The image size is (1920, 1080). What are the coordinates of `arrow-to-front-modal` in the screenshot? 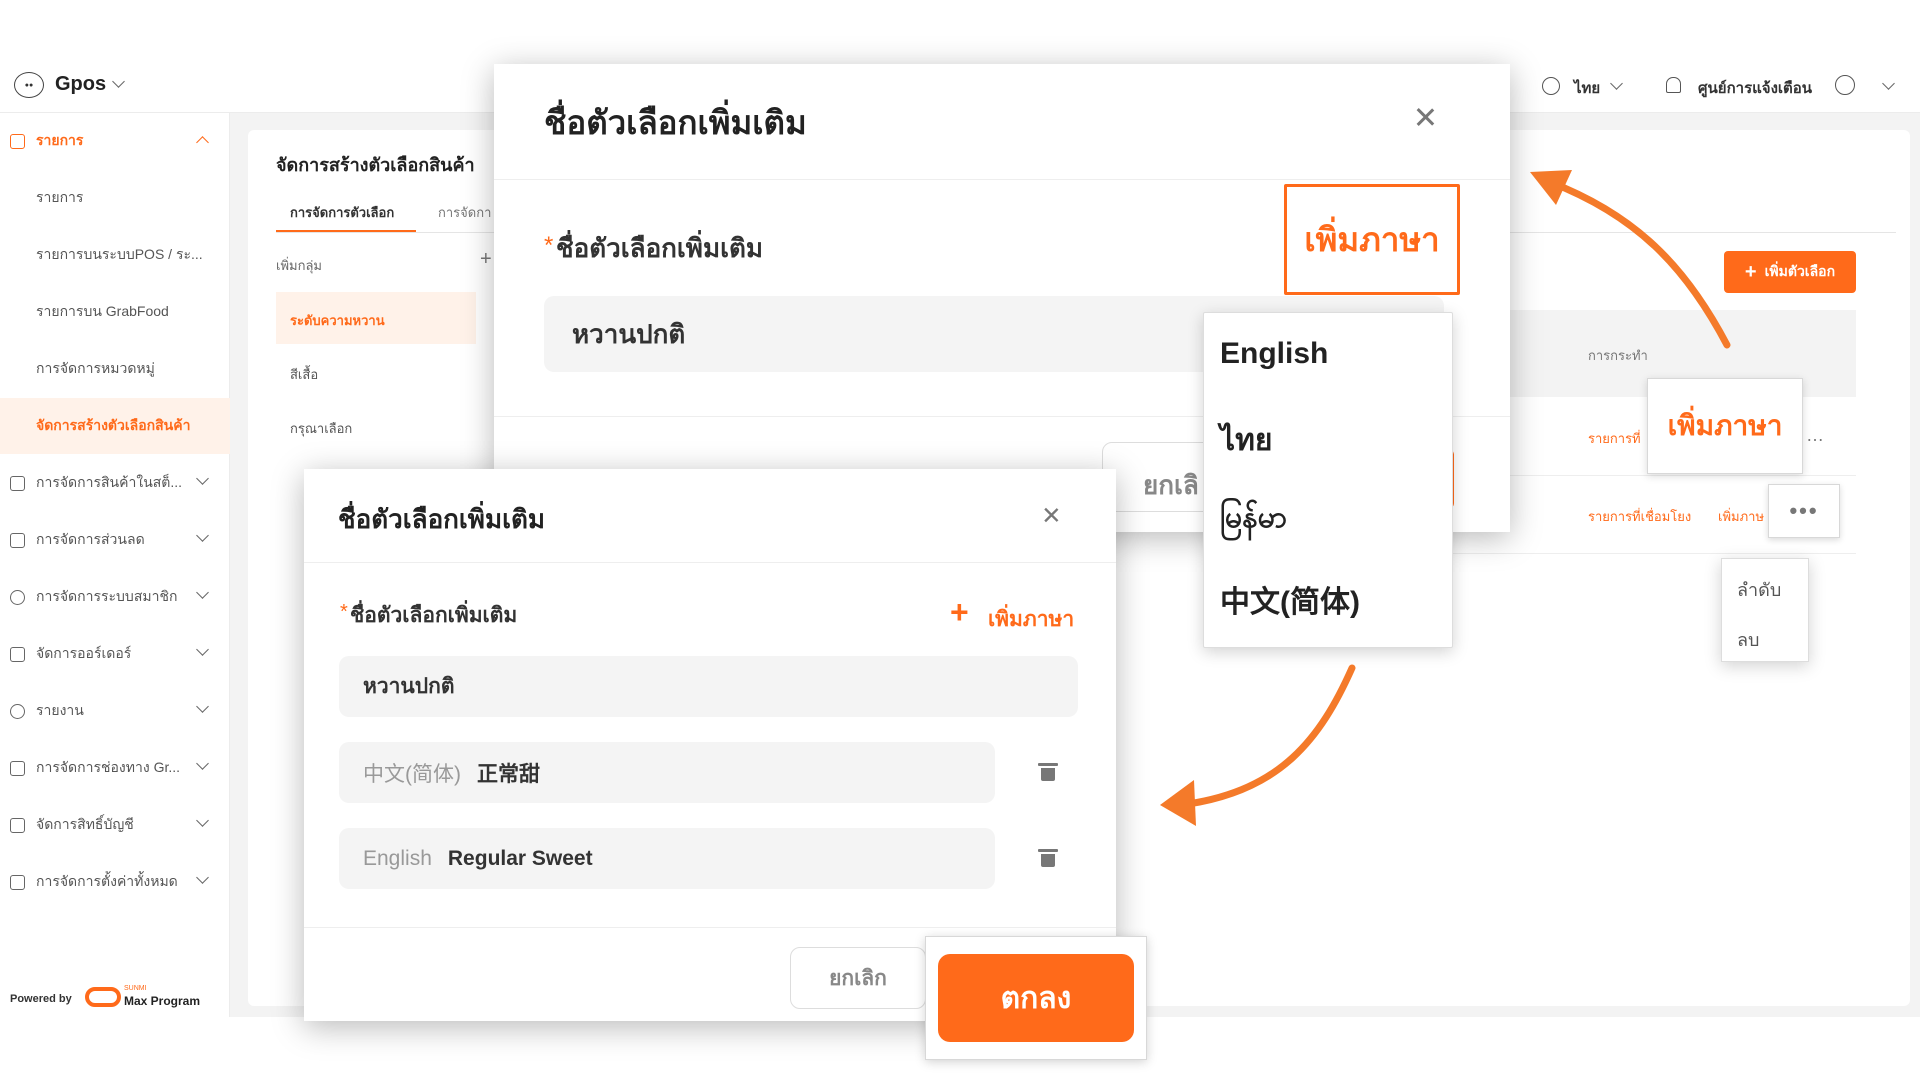 It's located at (1270, 736).